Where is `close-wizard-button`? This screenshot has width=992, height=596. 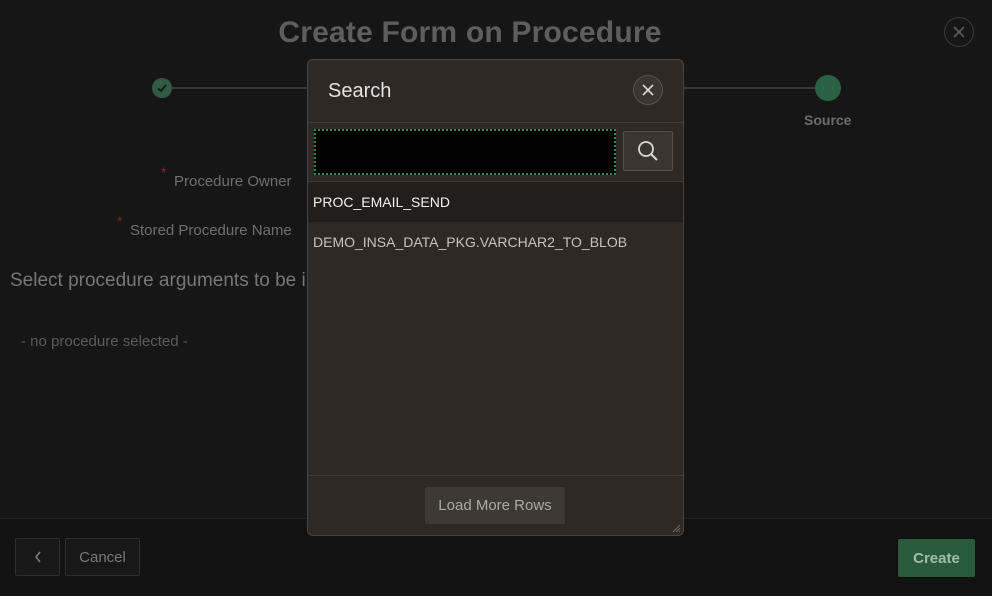 close-wizard-button is located at coordinates (959, 32).